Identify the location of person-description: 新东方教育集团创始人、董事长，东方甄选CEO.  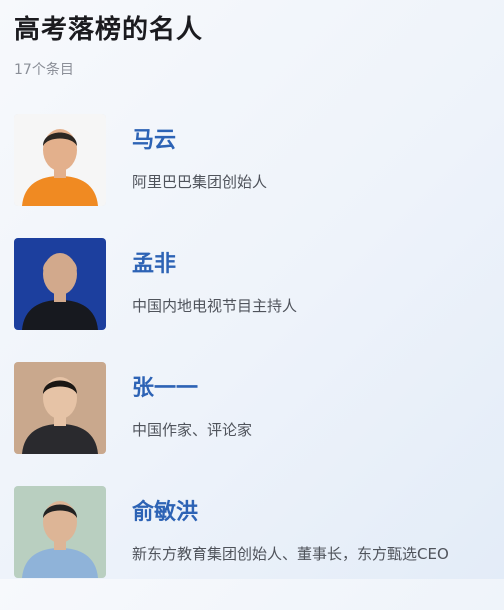
(290, 554).